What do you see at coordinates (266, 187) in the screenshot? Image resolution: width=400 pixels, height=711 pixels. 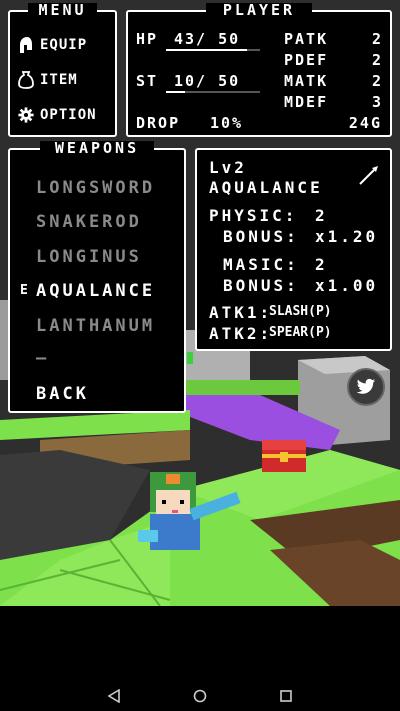 I see `weapon-name: AQUALANCE` at bounding box center [266, 187].